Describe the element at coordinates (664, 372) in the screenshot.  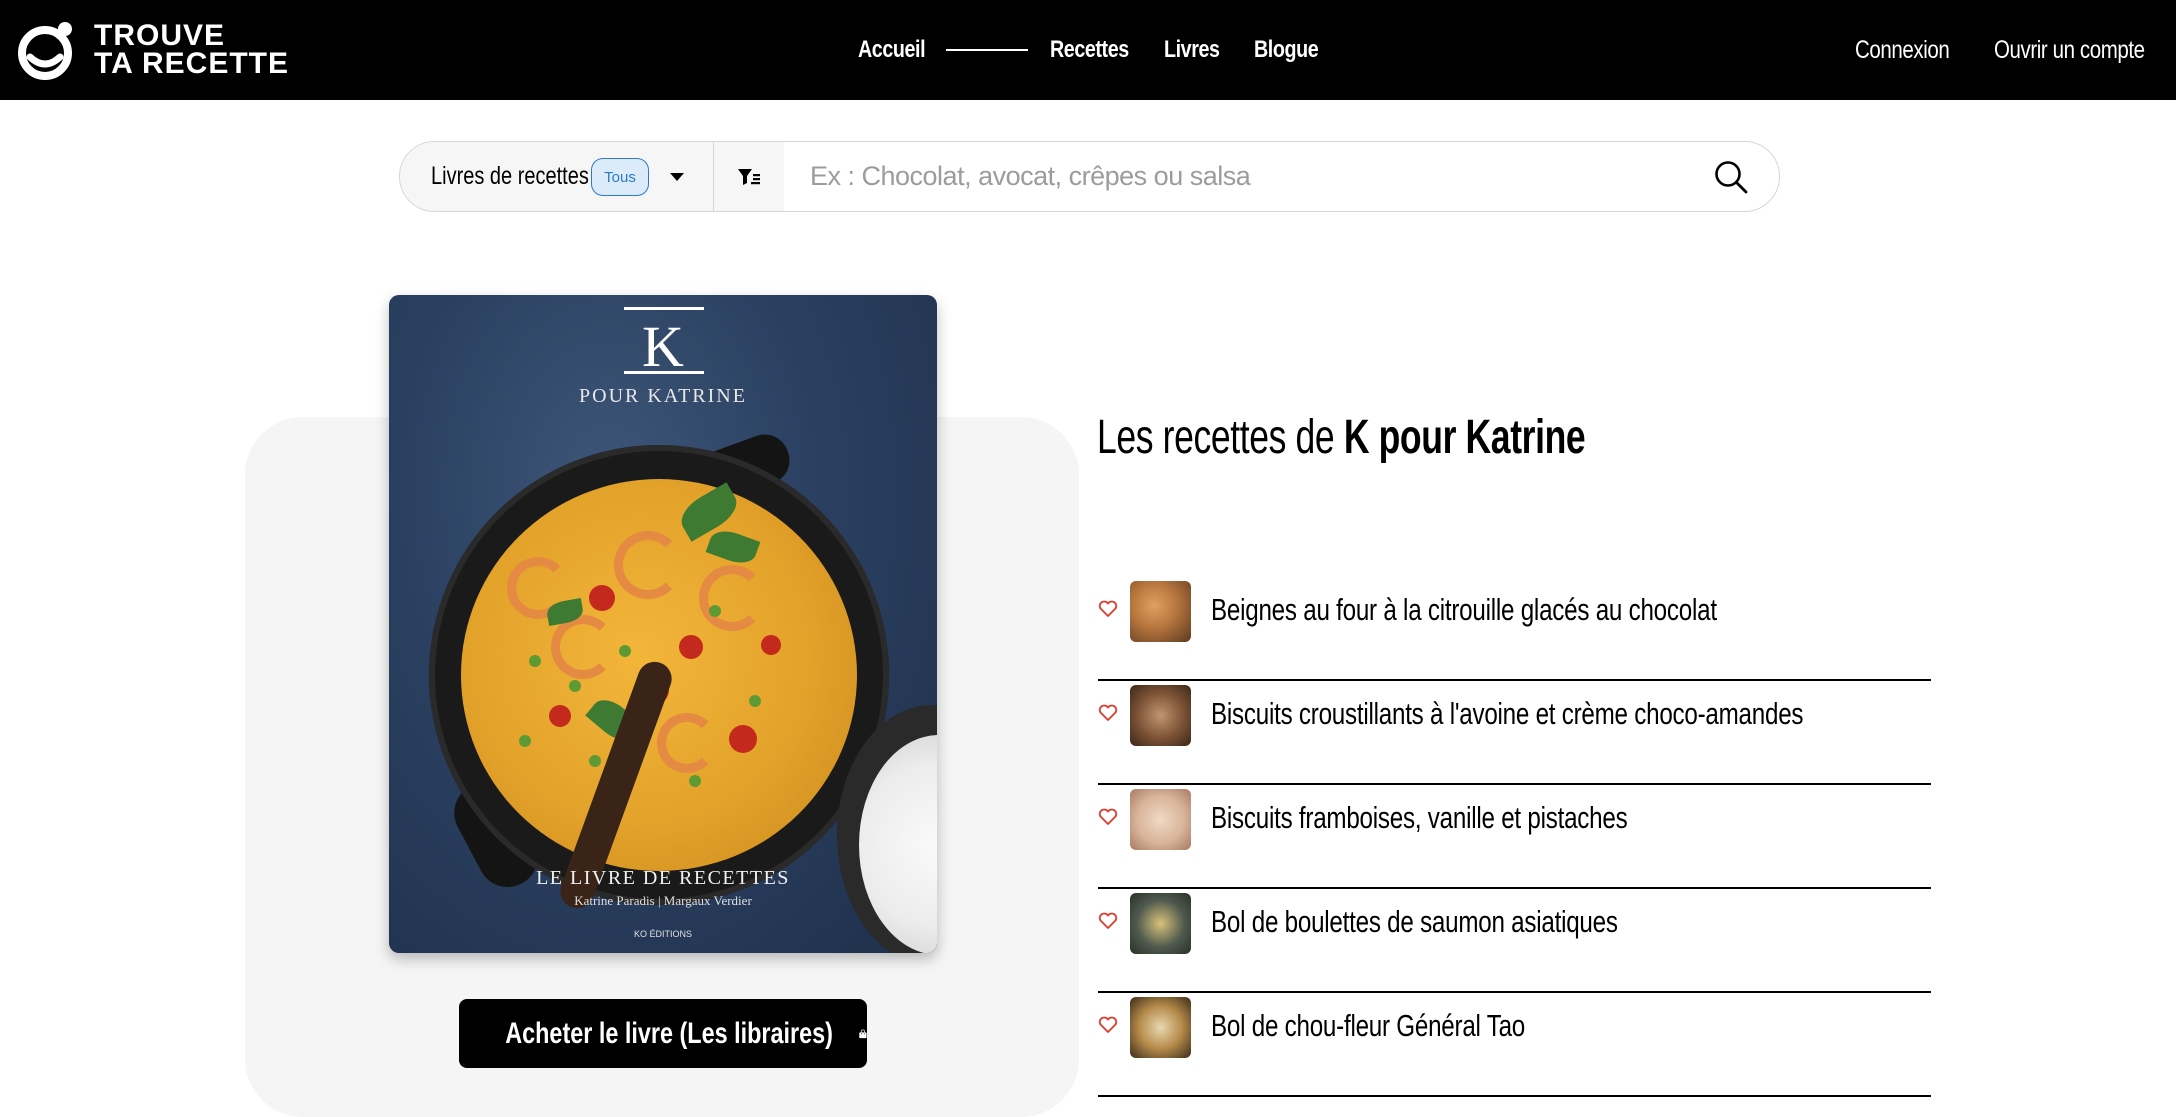
I see `cover-rule-bottom` at that location.